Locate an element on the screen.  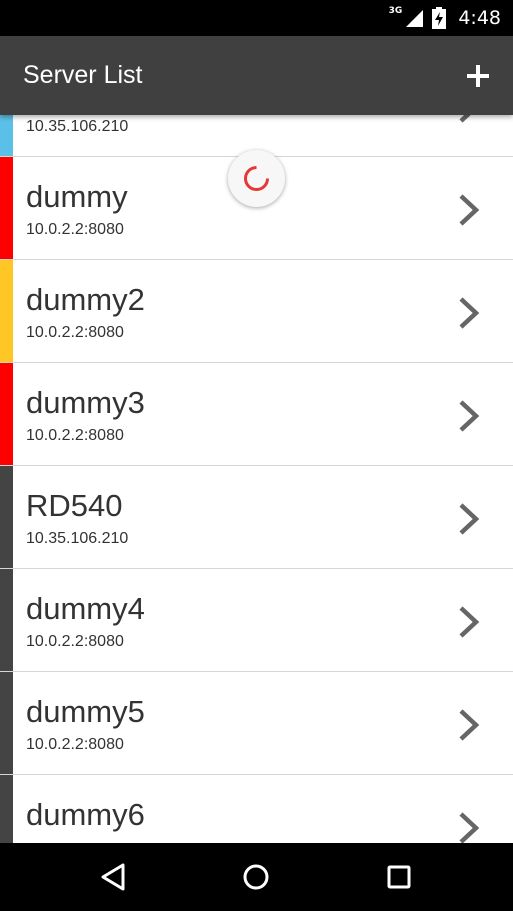
add-server-button is located at coordinates (478, 76).